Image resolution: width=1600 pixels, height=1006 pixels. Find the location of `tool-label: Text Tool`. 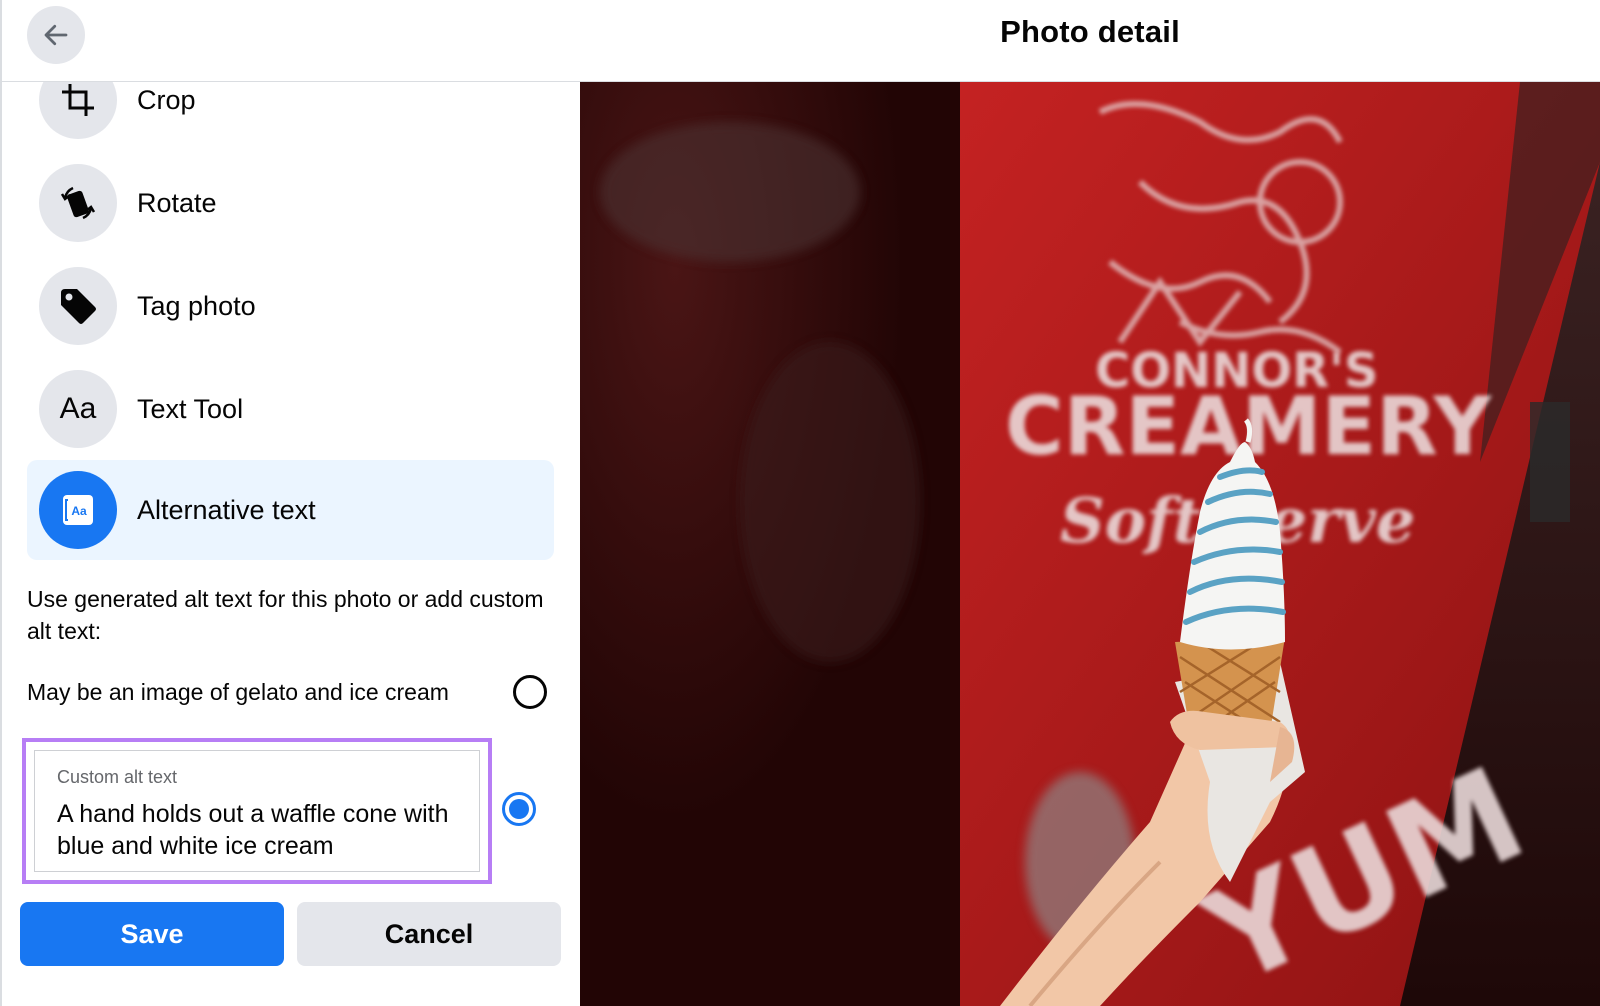

tool-label: Text Tool is located at coordinates (190, 408).